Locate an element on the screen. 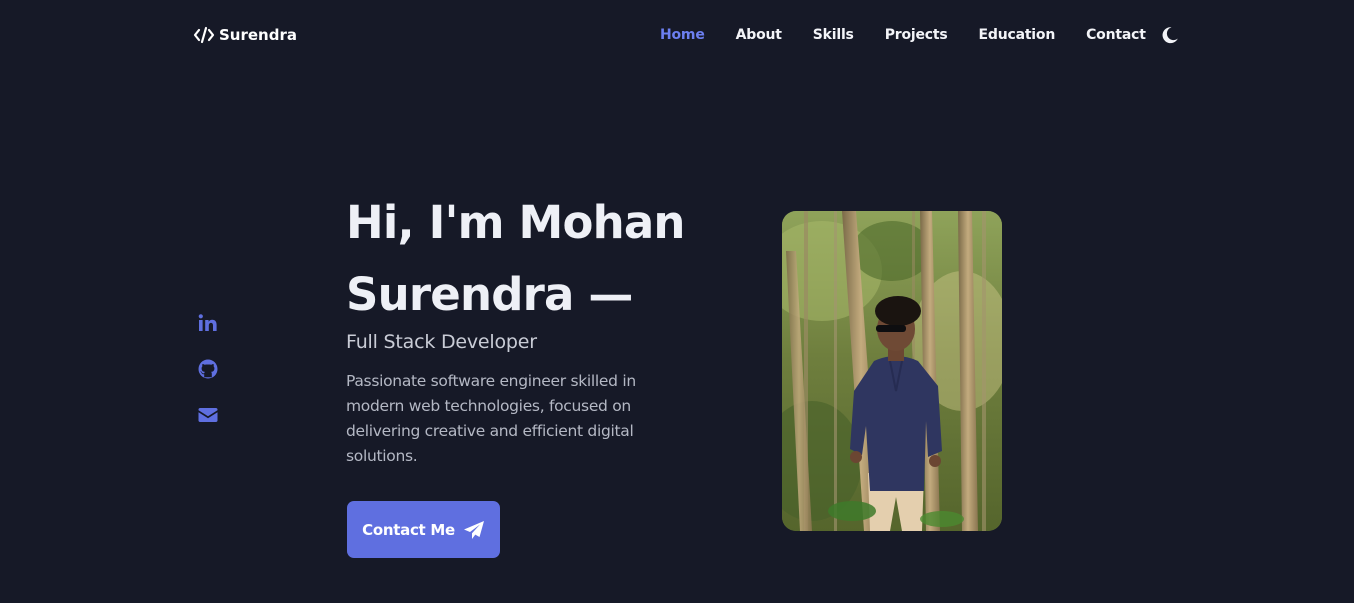 The width and height of the screenshot is (1354, 603). nav-projects: Projects is located at coordinates (916, 35).